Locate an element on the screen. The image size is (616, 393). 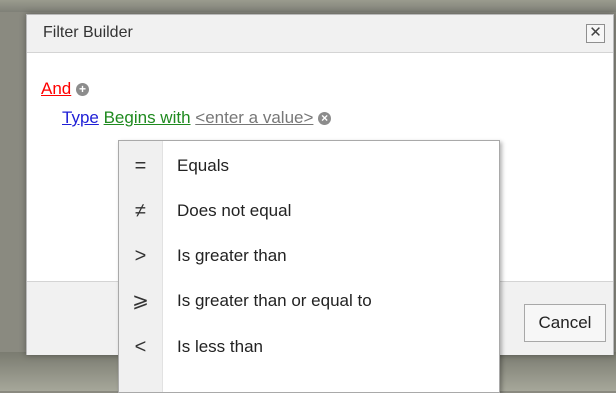
menu-item-label: Equals is located at coordinates (203, 165).